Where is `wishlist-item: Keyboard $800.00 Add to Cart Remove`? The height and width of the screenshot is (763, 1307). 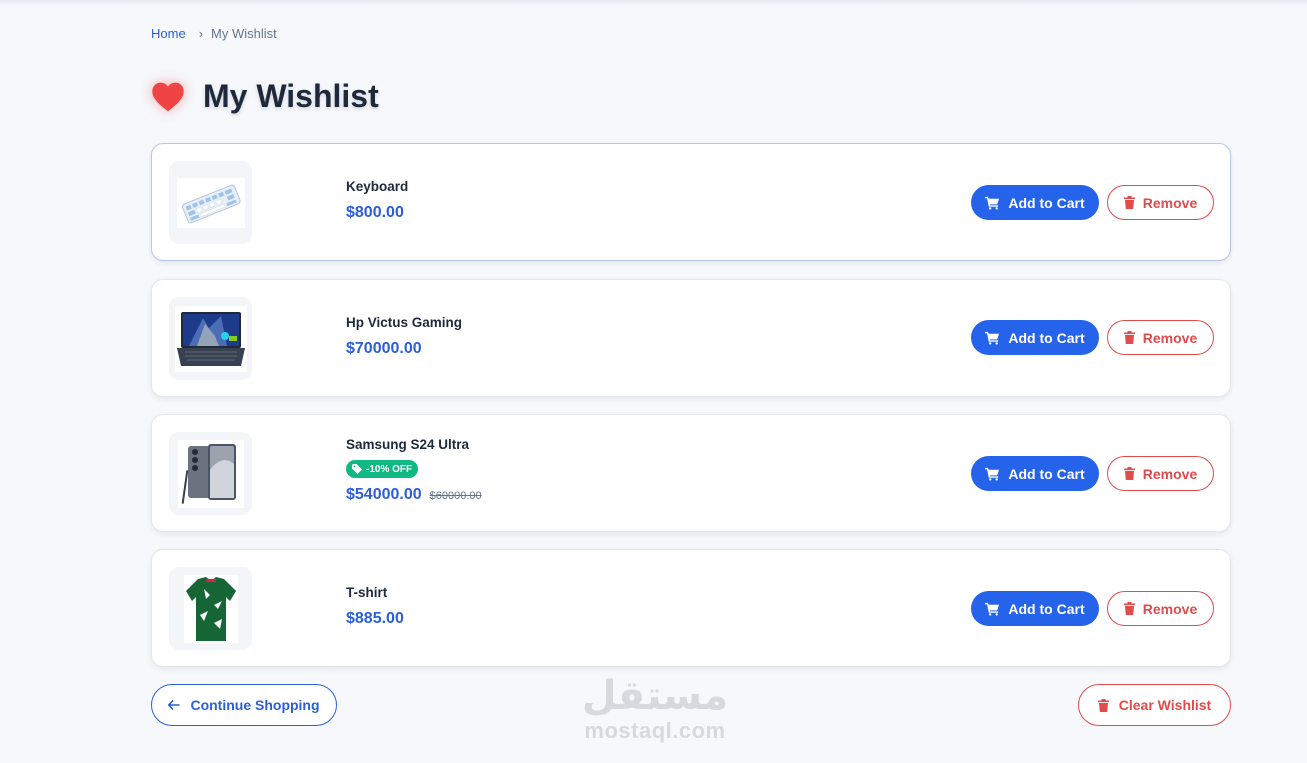 wishlist-item: Keyboard $800.00 Add to Cart Remove is located at coordinates (691, 202).